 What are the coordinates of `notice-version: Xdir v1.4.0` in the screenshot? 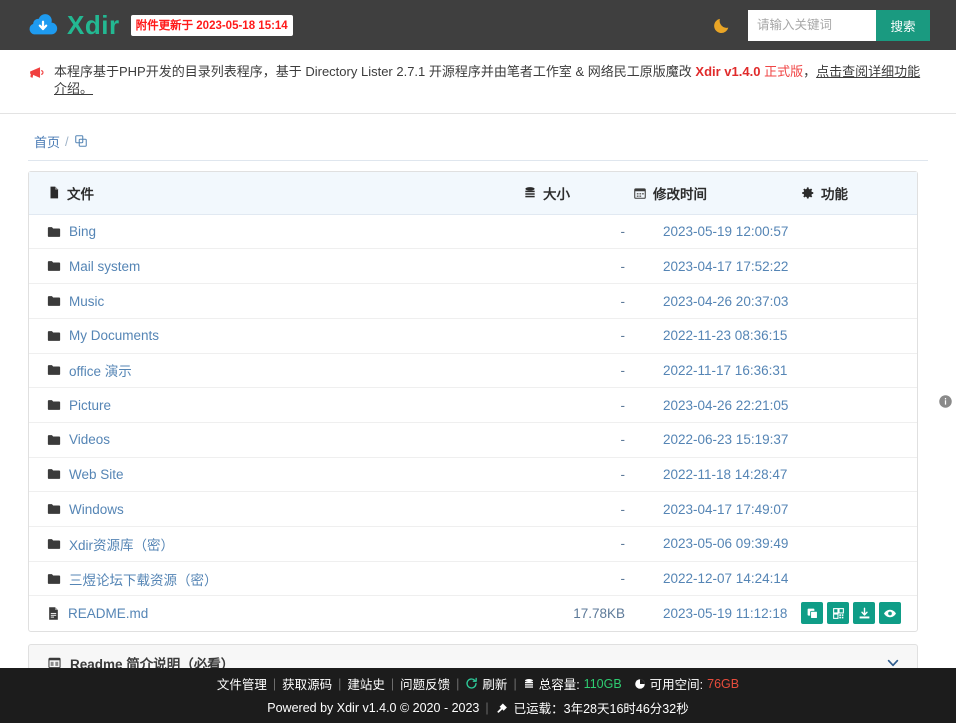 It's located at (728, 71).